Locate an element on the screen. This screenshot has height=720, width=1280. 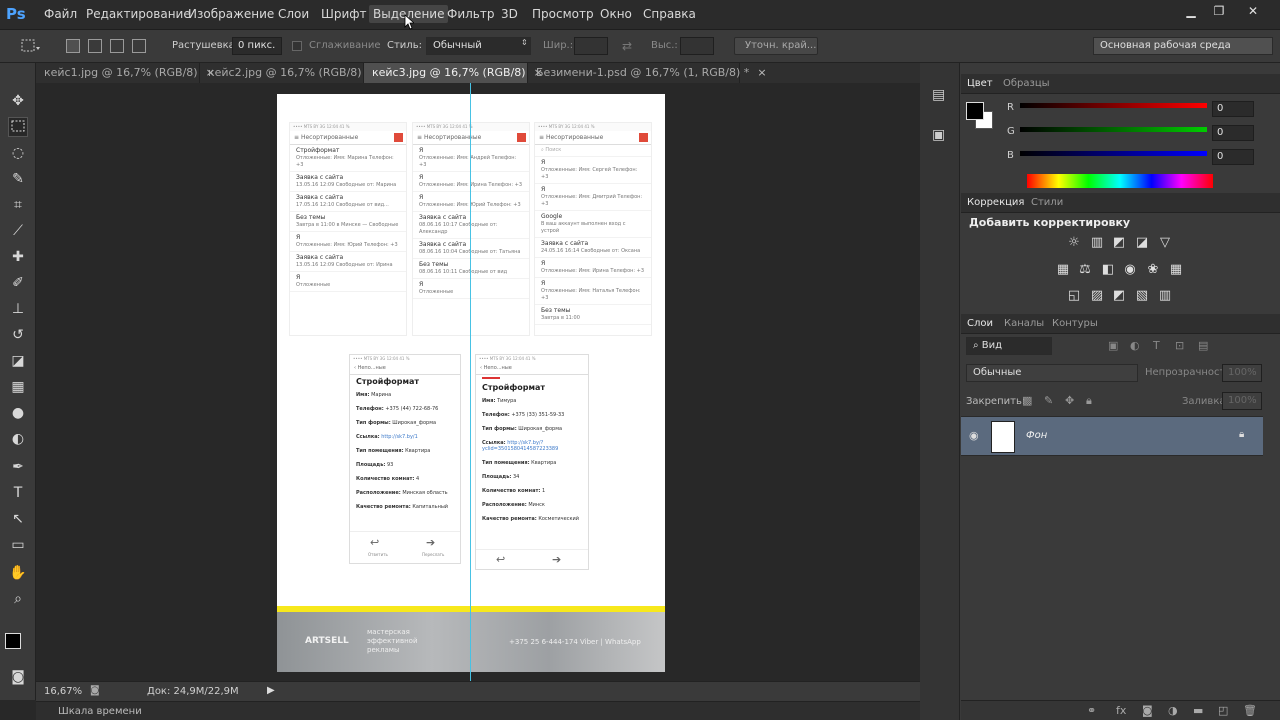
lock-all-icon: 🔒︎ is located at coordinates (1089, 401).